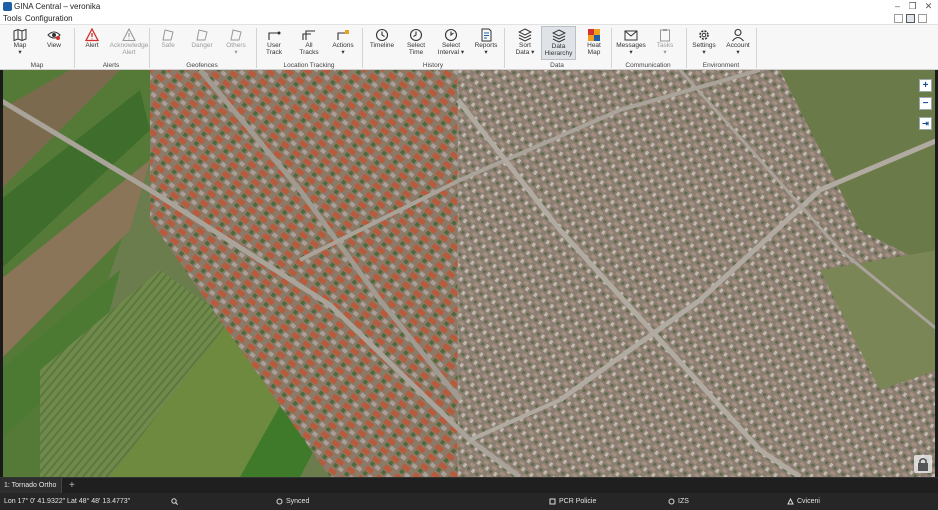 This screenshot has width=938, height=510. I want to click on close-button: ✕, so click(928, 6).